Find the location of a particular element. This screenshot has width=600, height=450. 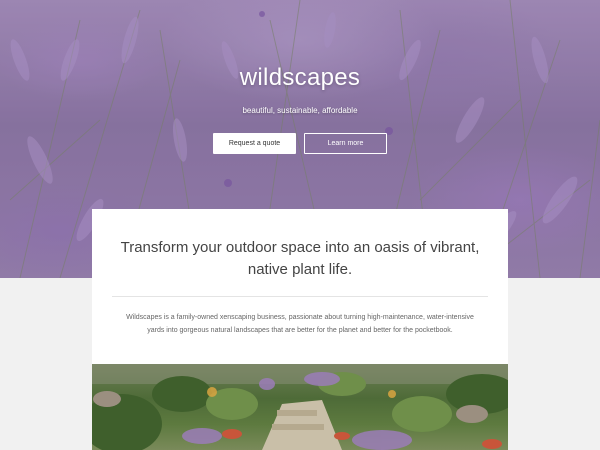

garden-image is located at coordinates (300, 407).